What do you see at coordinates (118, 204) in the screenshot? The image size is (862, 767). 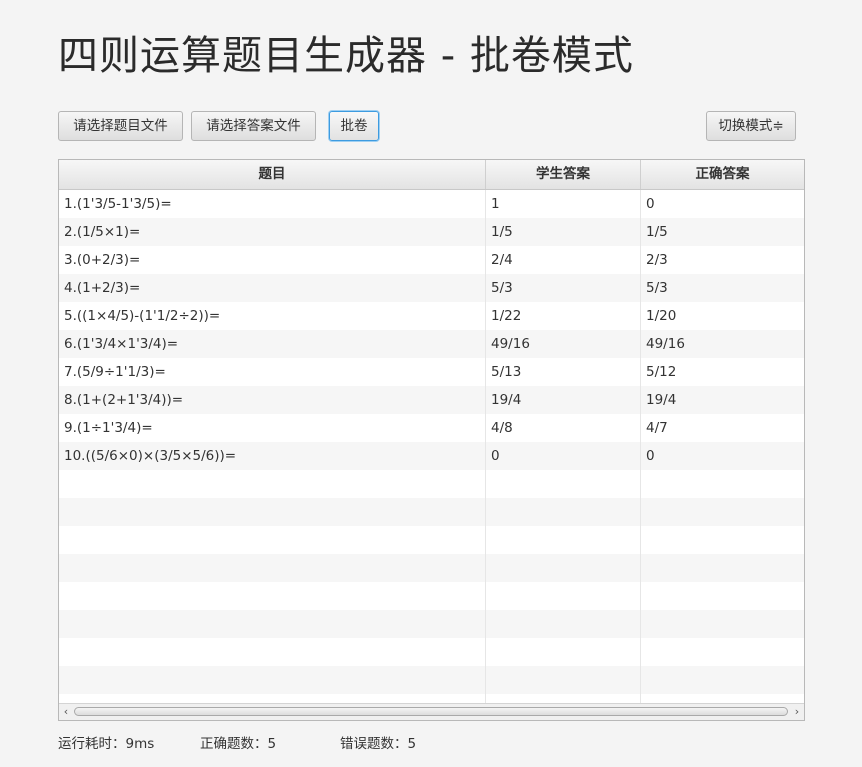 I see `question-cell: 1.(1'3/5-1'3/5)=` at bounding box center [118, 204].